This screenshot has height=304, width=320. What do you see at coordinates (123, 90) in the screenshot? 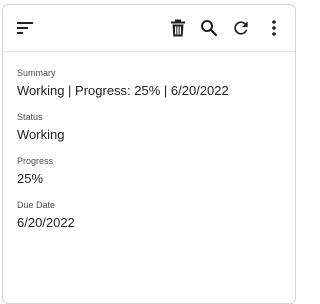
I see `summary-value: Working | Progress: 25% | 6/20/2022` at bounding box center [123, 90].